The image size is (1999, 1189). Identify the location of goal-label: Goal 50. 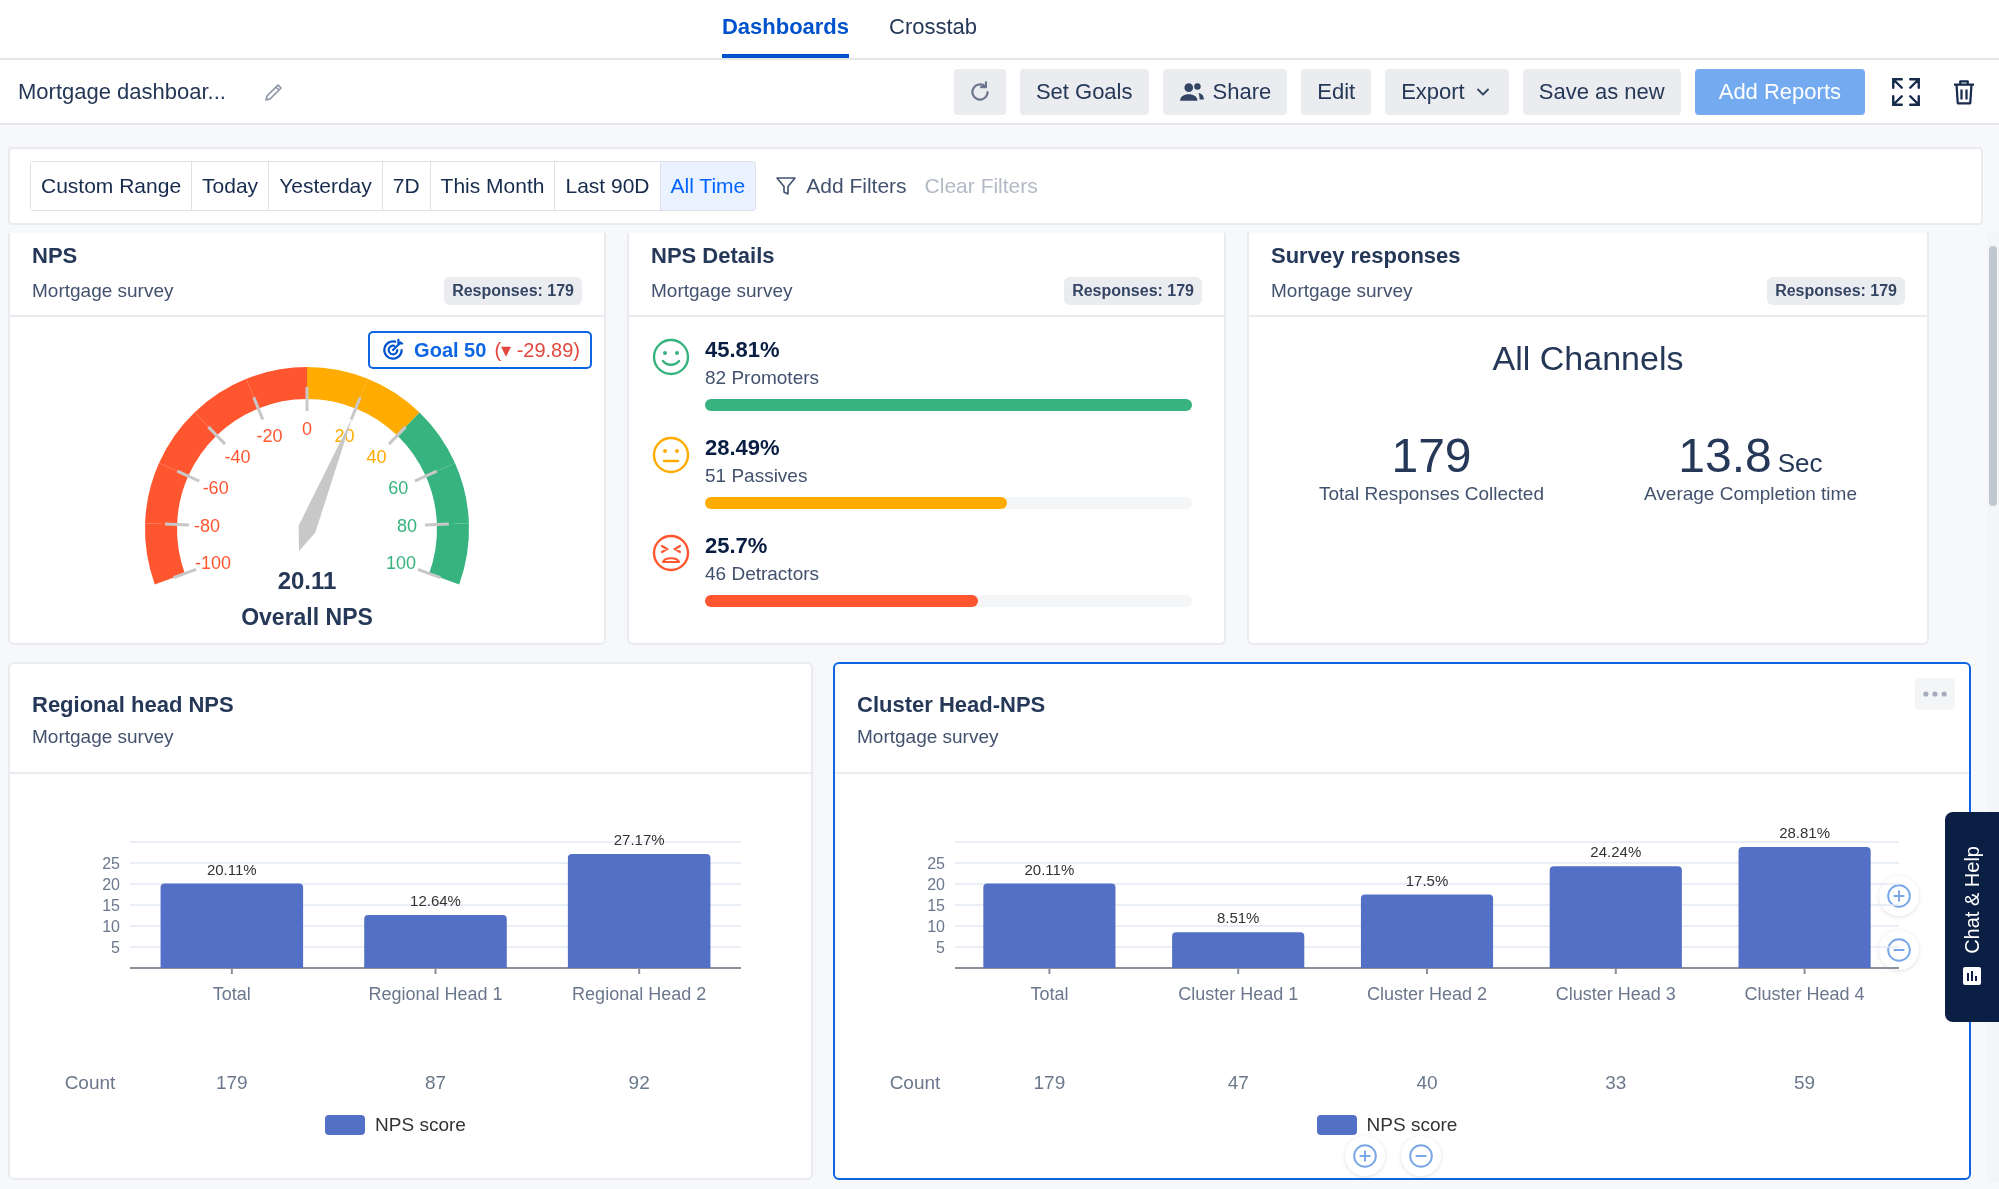
(450, 350).